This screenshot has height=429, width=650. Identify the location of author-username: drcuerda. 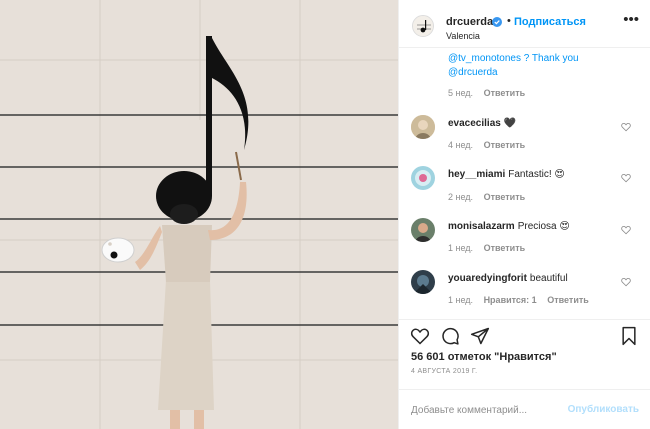
(469, 22).